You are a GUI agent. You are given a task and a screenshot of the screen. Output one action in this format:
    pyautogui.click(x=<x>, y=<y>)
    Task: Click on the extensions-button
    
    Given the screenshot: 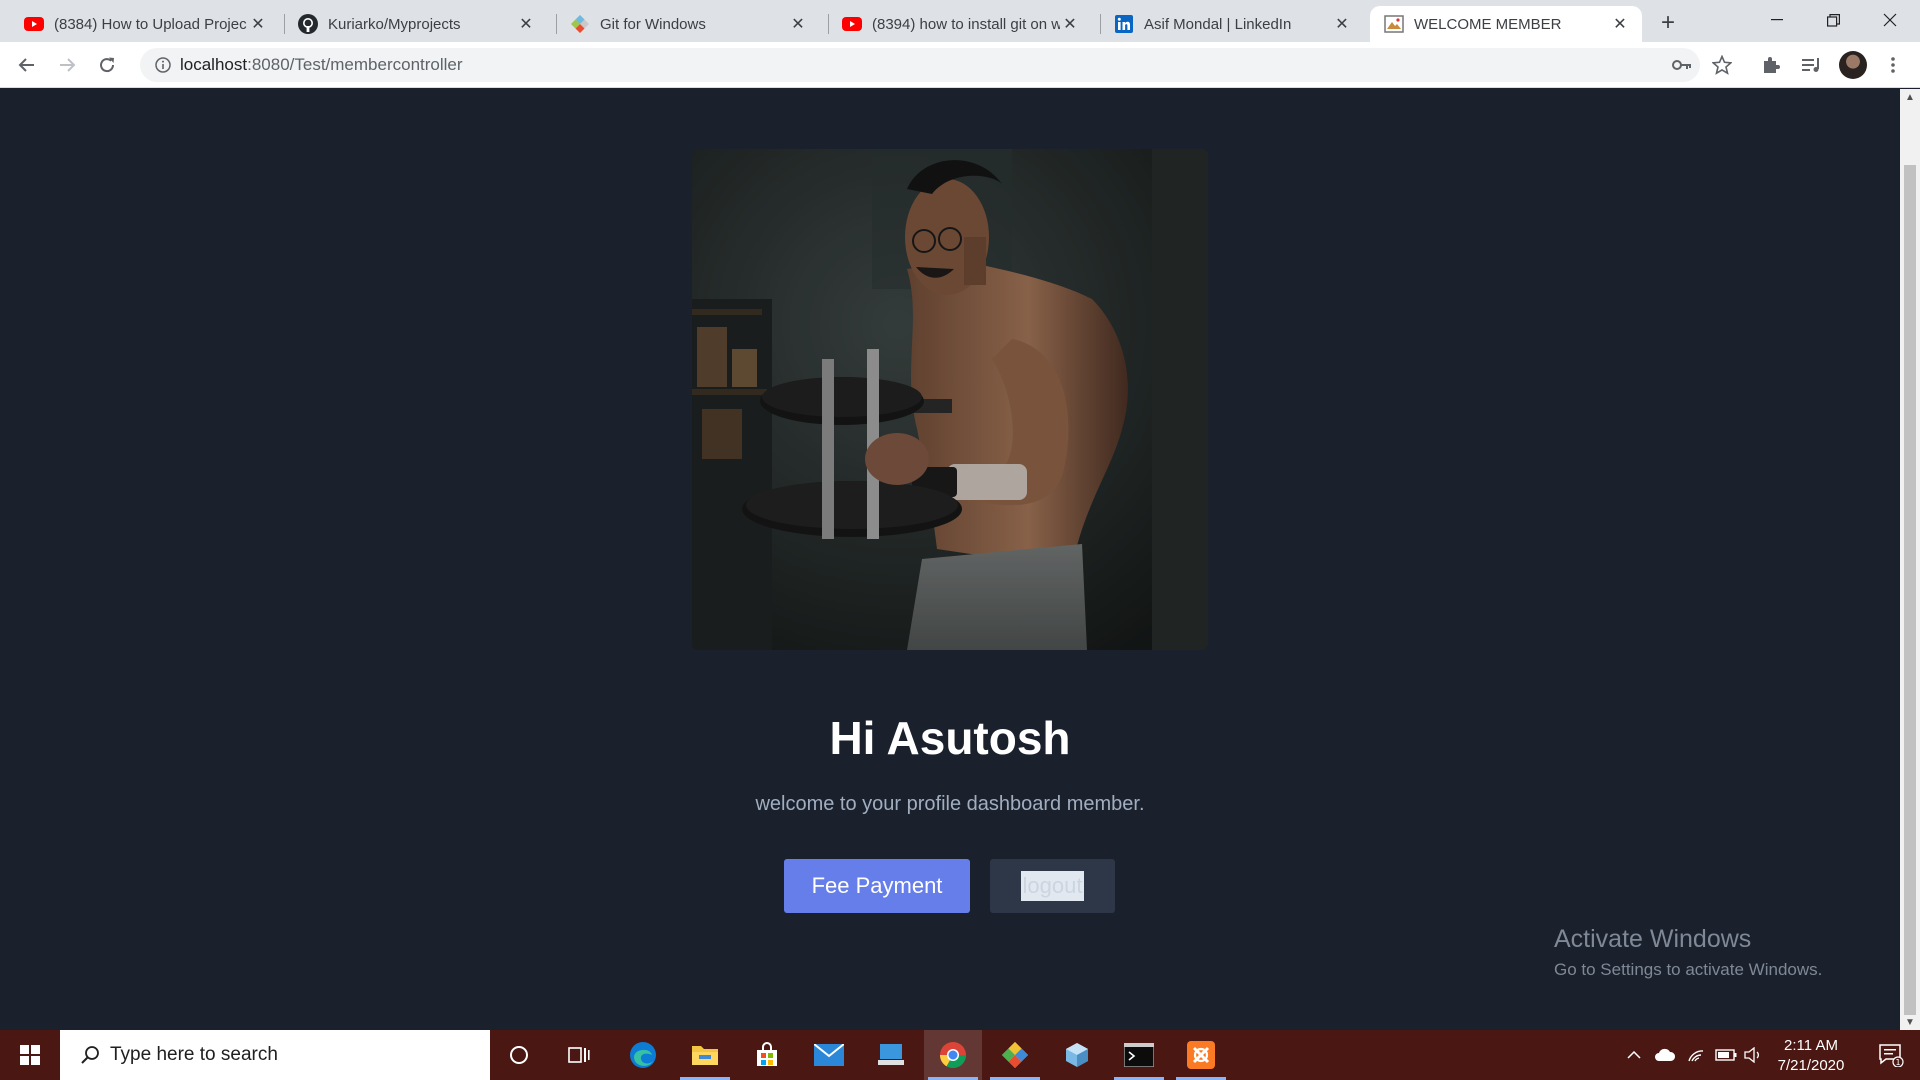 What is the action you would take?
    pyautogui.click(x=1771, y=65)
    